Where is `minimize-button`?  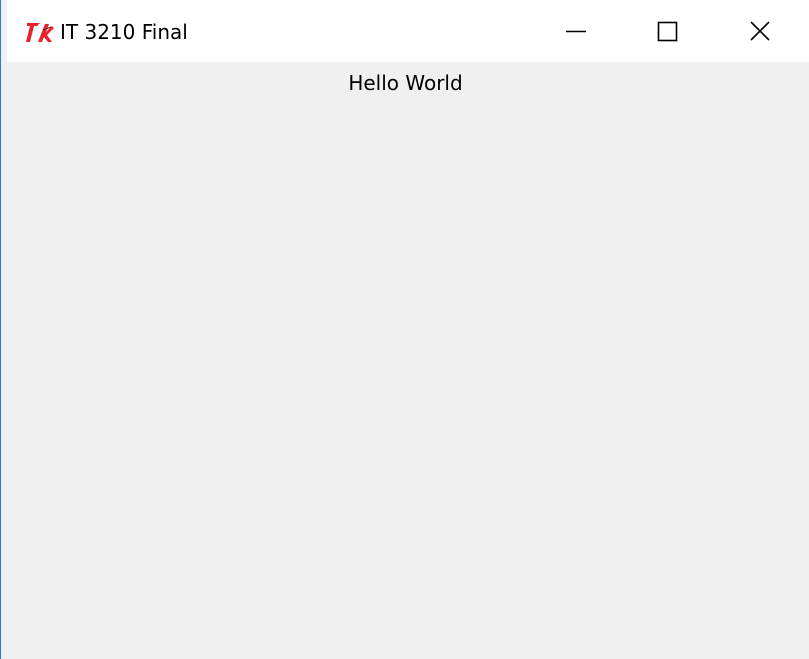
minimize-button is located at coordinates (577, 31).